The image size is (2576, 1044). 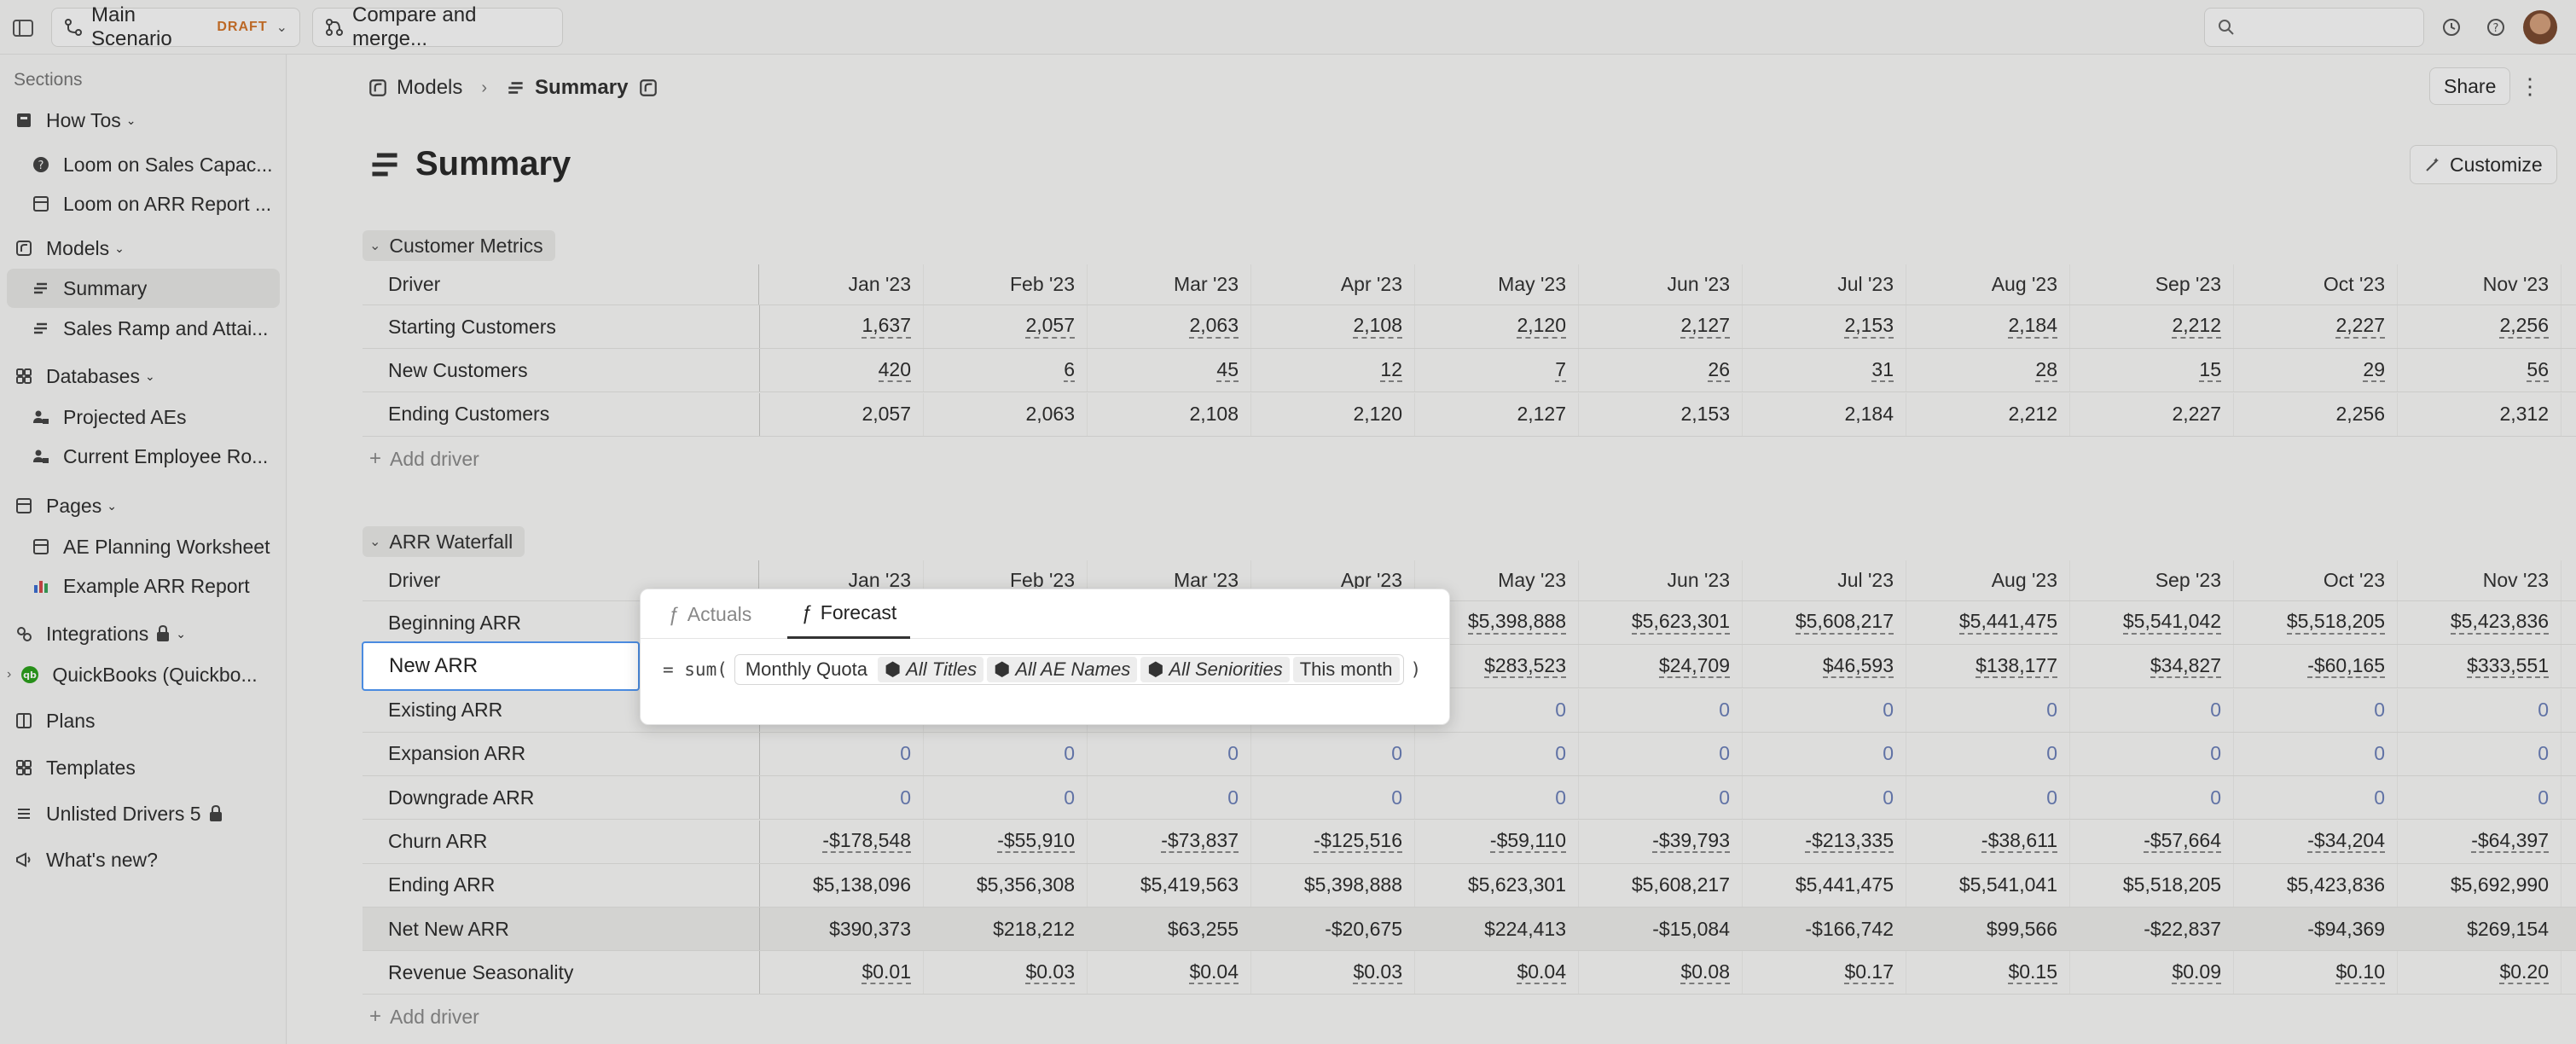 What do you see at coordinates (806, 669) in the screenshot?
I see `driver-chip: Monthly Quota` at bounding box center [806, 669].